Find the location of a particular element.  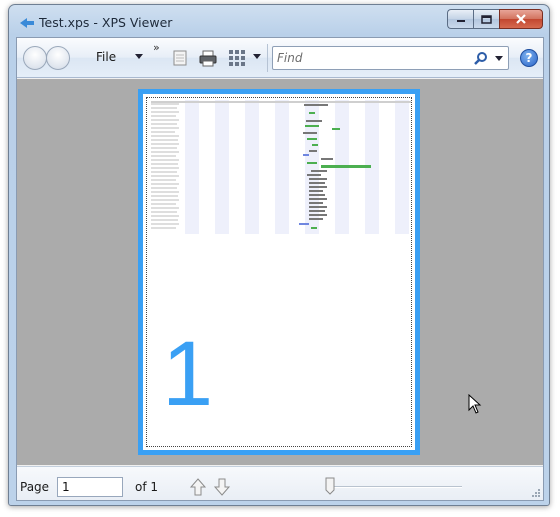

view-dropdown-arrow-icon is located at coordinates (257, 56).